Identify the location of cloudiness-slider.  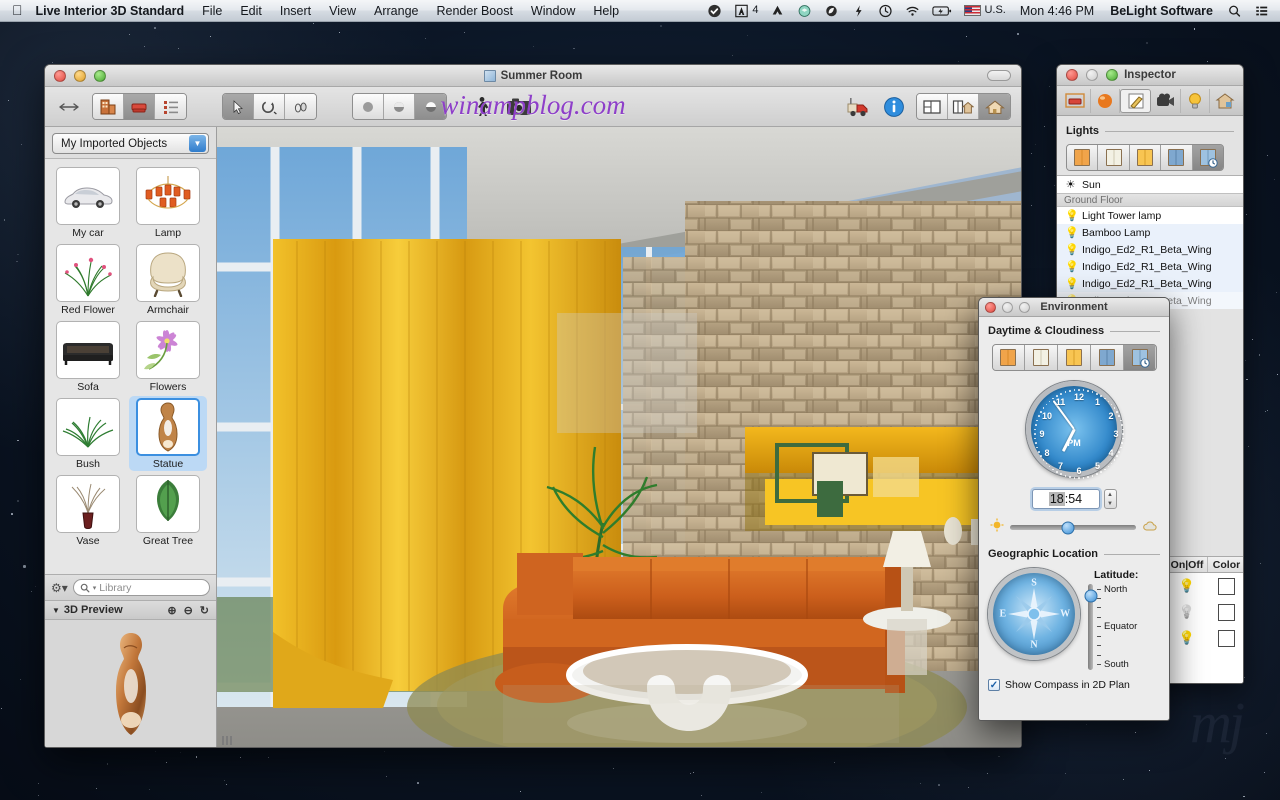
(1073, 527).